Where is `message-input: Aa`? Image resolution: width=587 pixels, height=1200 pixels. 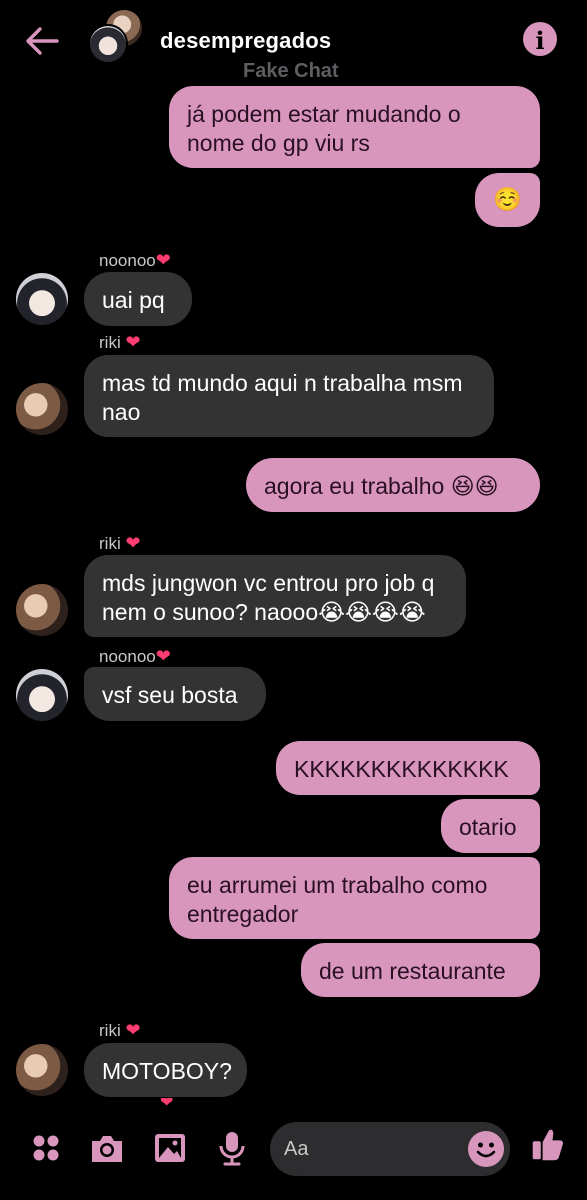
message-input: Aa is located at coordinates (390, 1149).